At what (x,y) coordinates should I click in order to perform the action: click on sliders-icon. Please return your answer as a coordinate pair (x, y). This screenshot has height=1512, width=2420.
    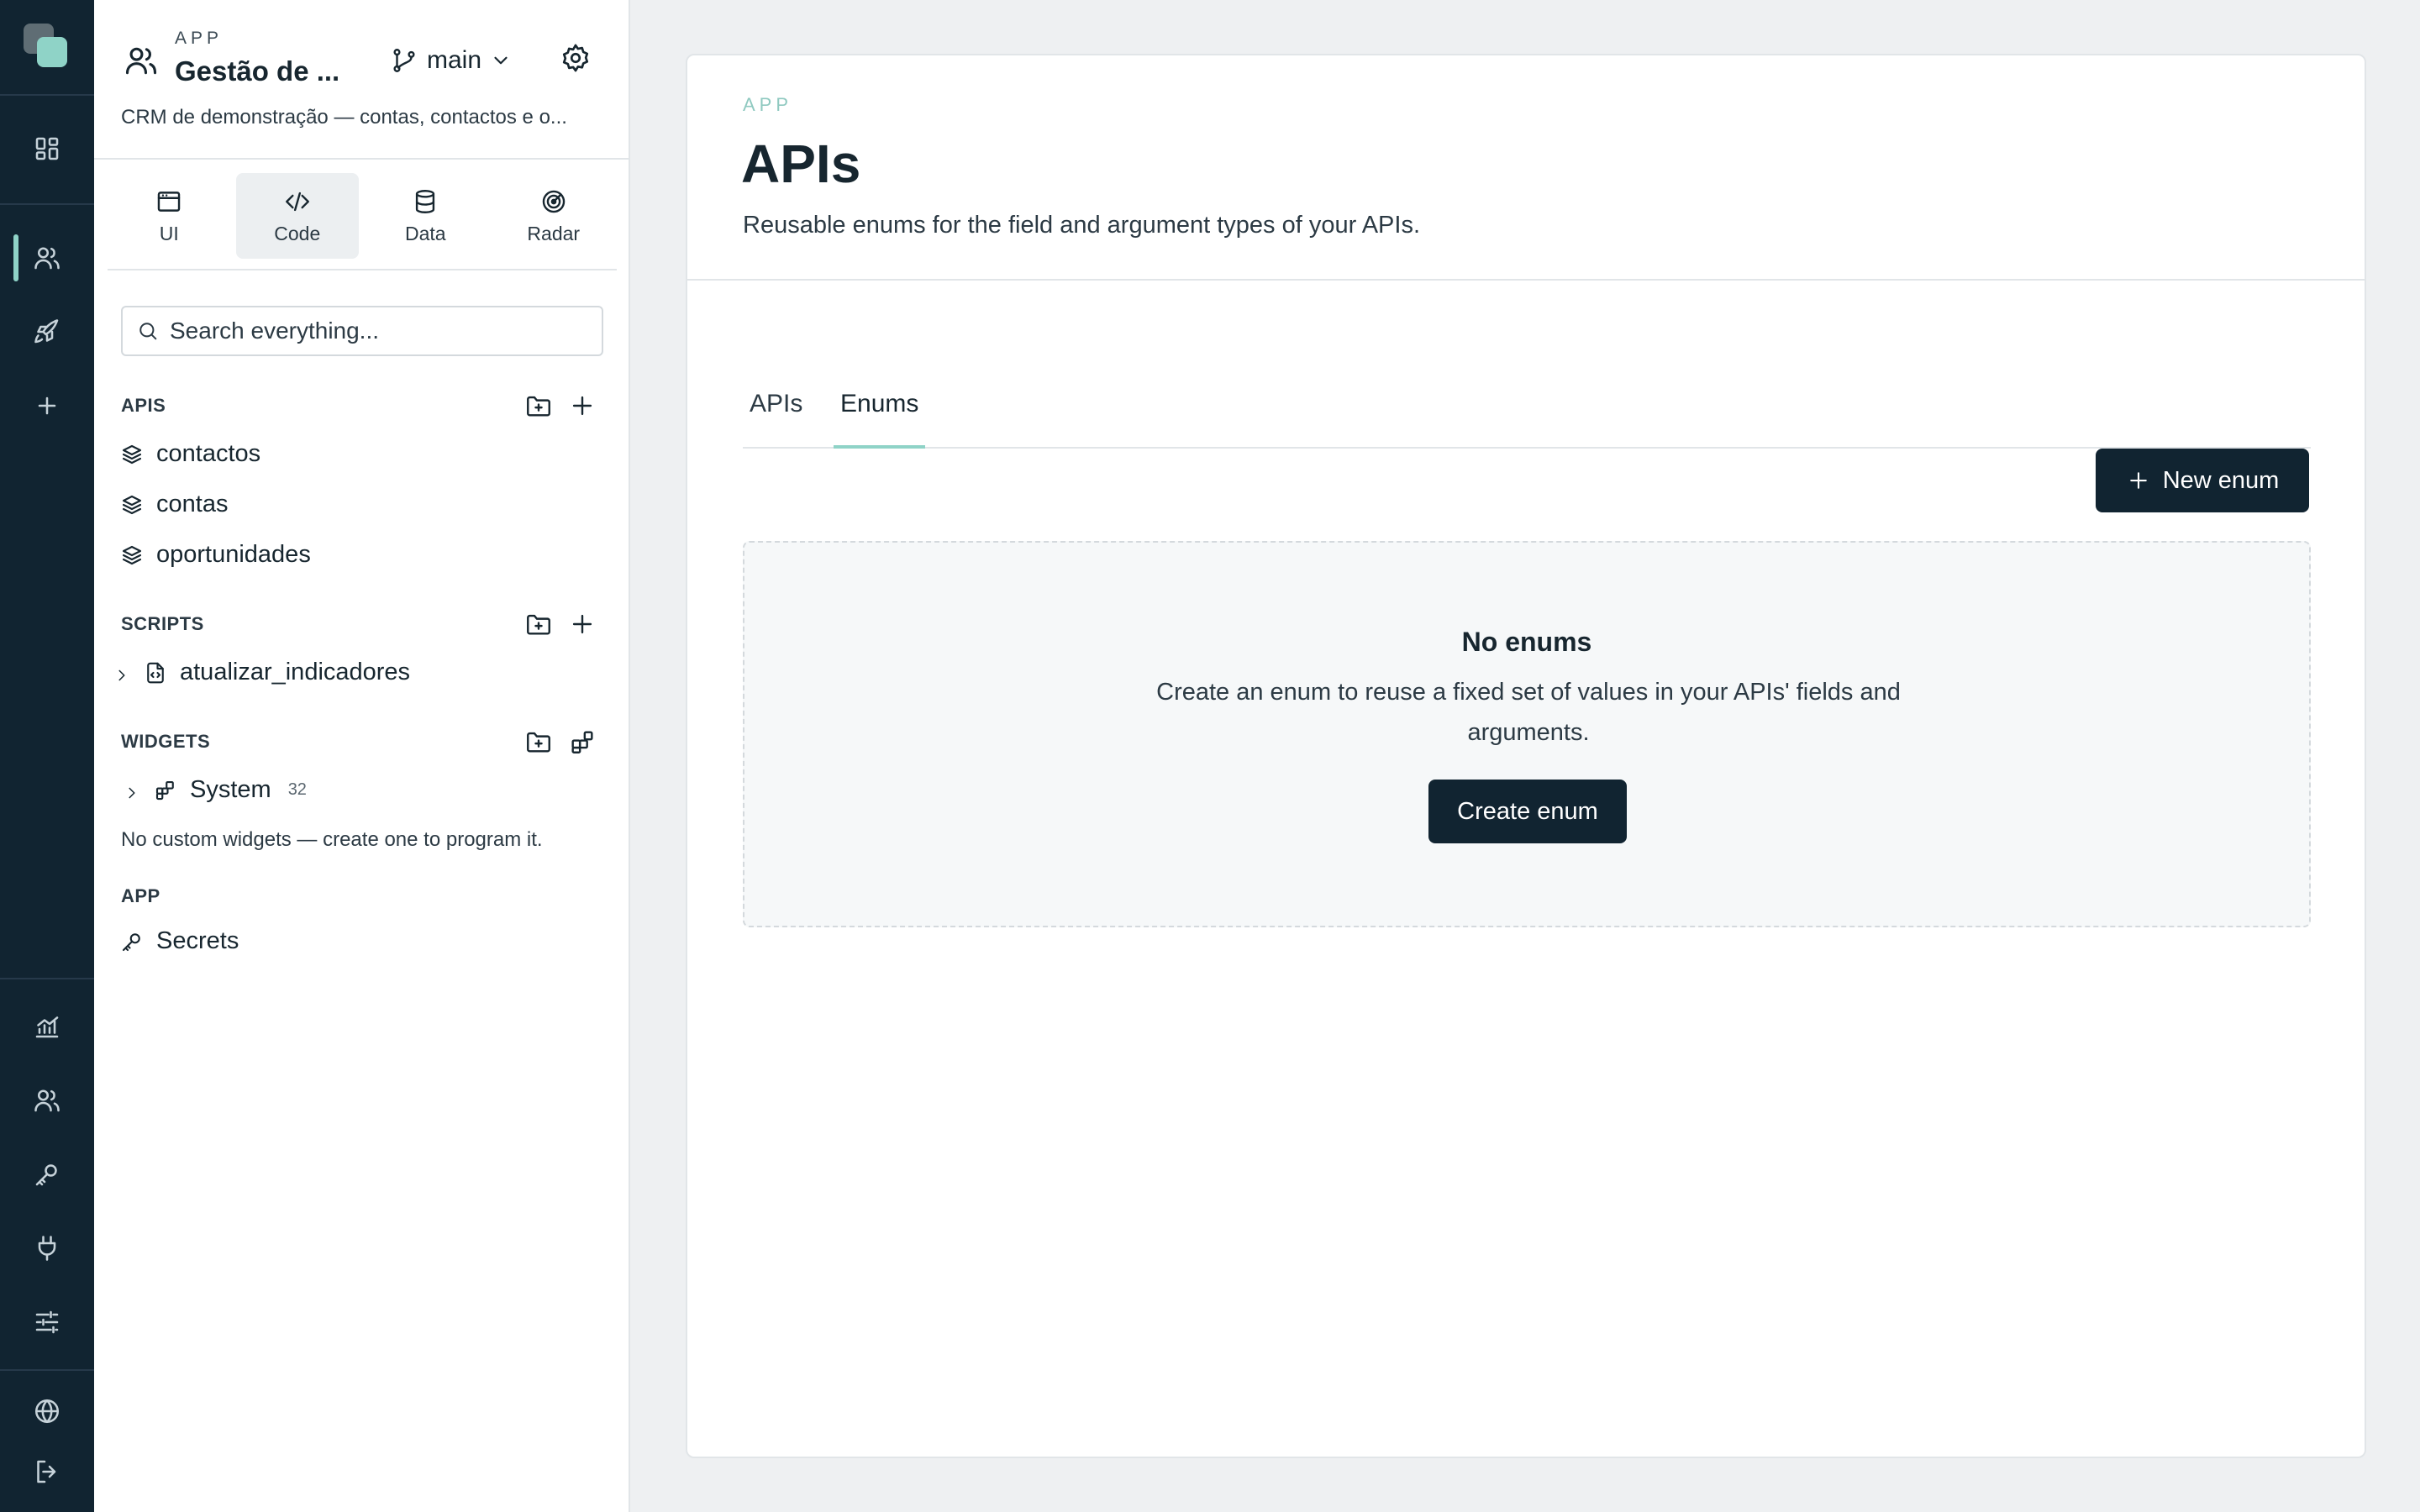
    Looking at the image, I should click on (47, 1322).